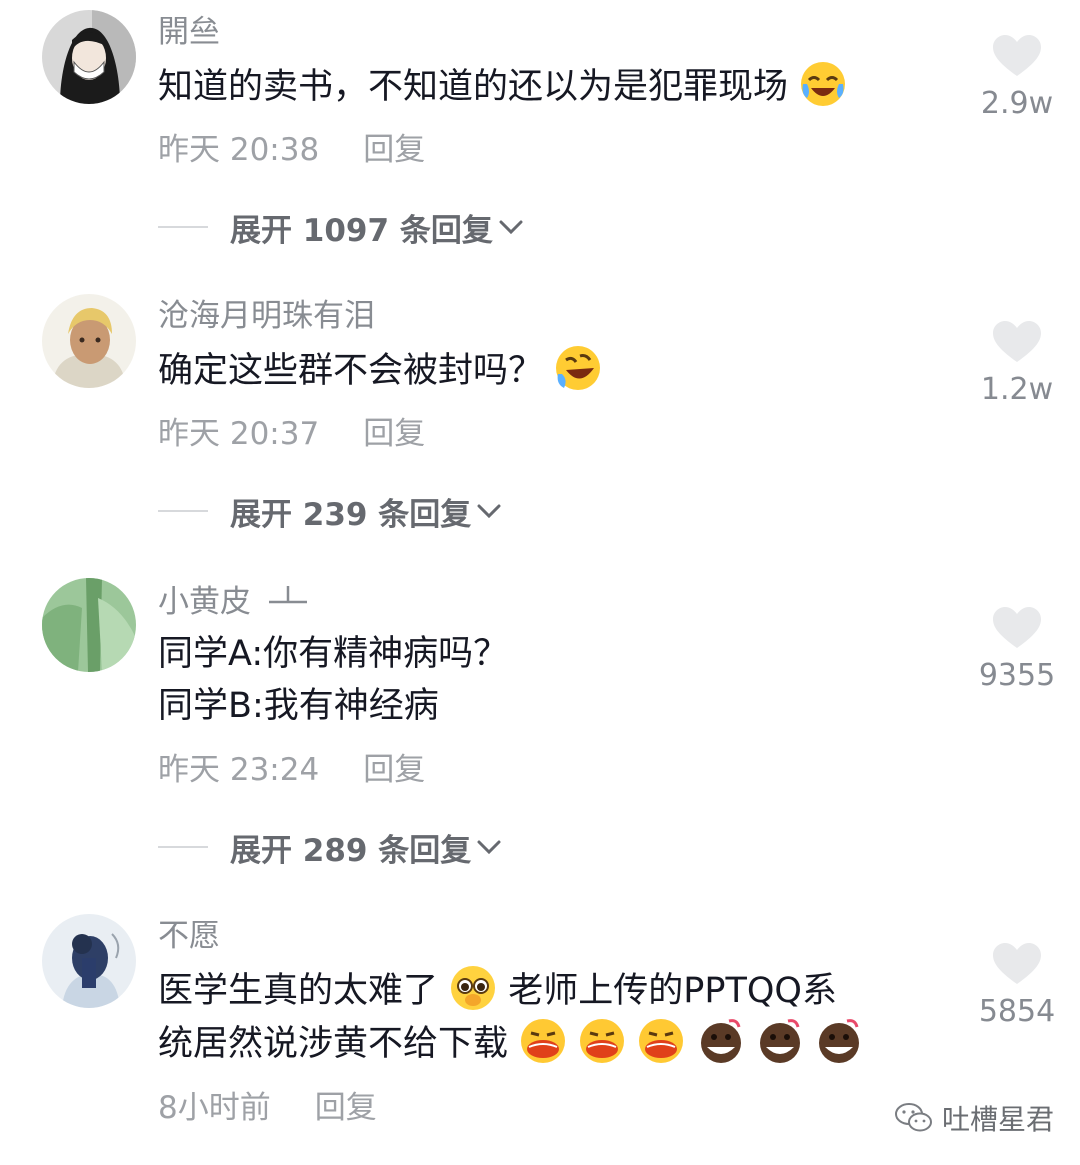 The width and height of the screenshot is (1080, 1165). What do you see at coordinates (510, 1043) in the screenshot?
I see `comment-text-line: 统居然说涉黄不给下载` at bounding box center [510, 1043].